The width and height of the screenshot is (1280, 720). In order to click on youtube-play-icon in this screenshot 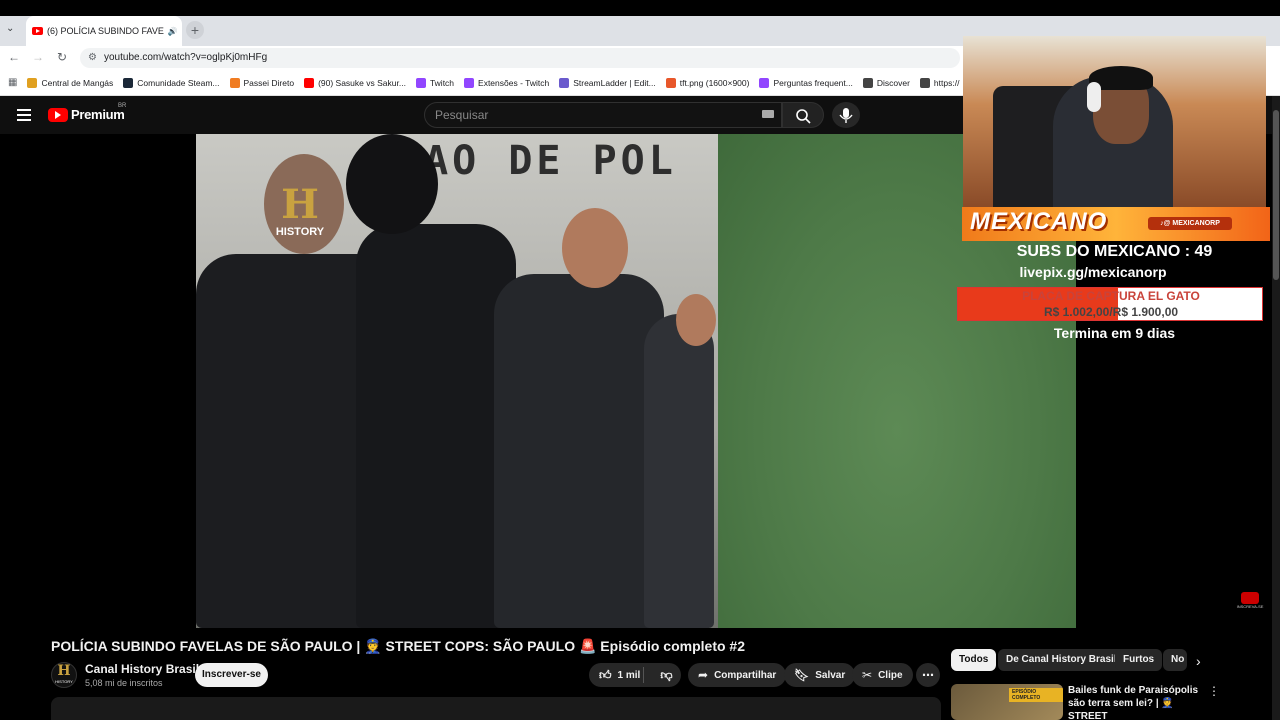, I will do `click(58, 114)`.